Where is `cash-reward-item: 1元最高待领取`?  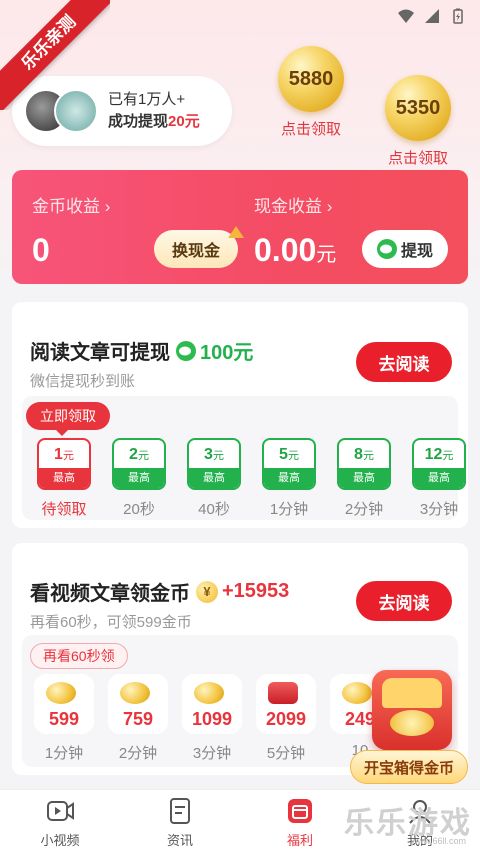
cash-reward-item: 1元最高待领取 is located at coordinates (64, 478).